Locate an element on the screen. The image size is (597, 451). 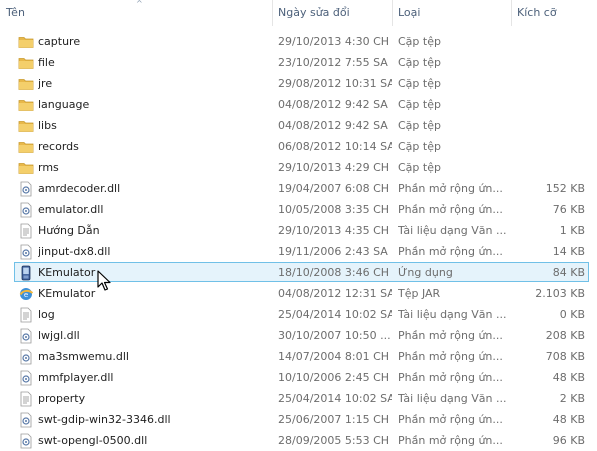
file-date-modified: 10/05/2008 3:35 CH is located at coordinates (334, 209).